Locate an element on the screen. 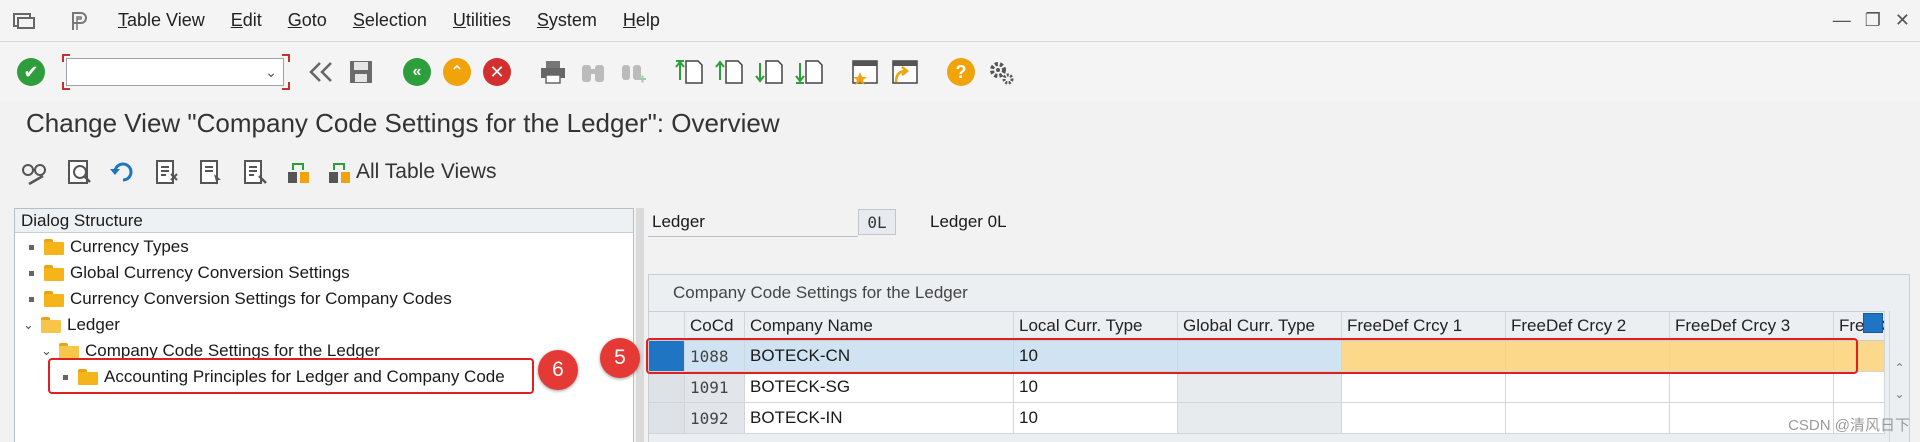  transport-icon is located at coordinates (298, 173).